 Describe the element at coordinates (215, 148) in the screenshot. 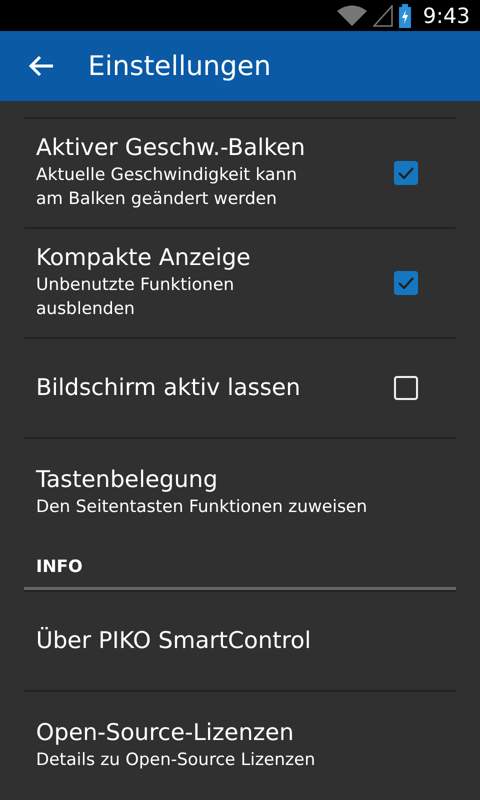

I see `setting-title: Aktiver Geschw.-Balken` at that location.